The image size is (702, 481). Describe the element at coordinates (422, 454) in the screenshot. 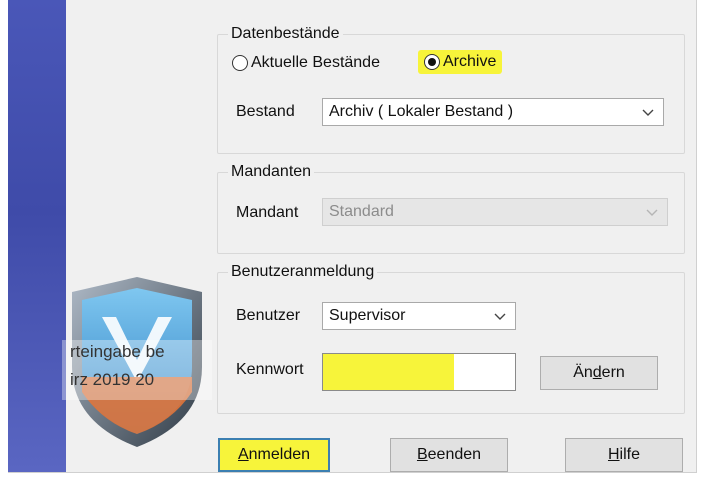

I see `exit-mnemonic: B` at that location.